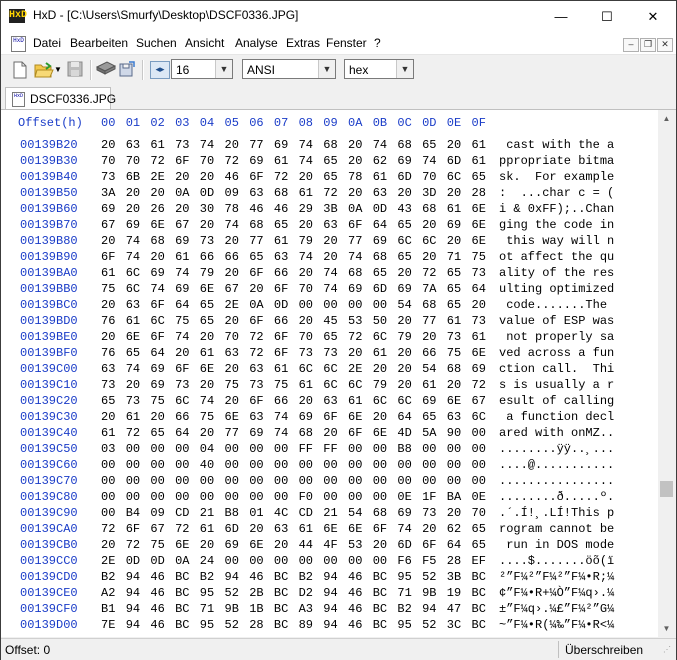 The image size is (677, 660). Describe the element at coordinates (204, 43) in the screenshot. I see `menu-ansicht: Ansicht` at that location.